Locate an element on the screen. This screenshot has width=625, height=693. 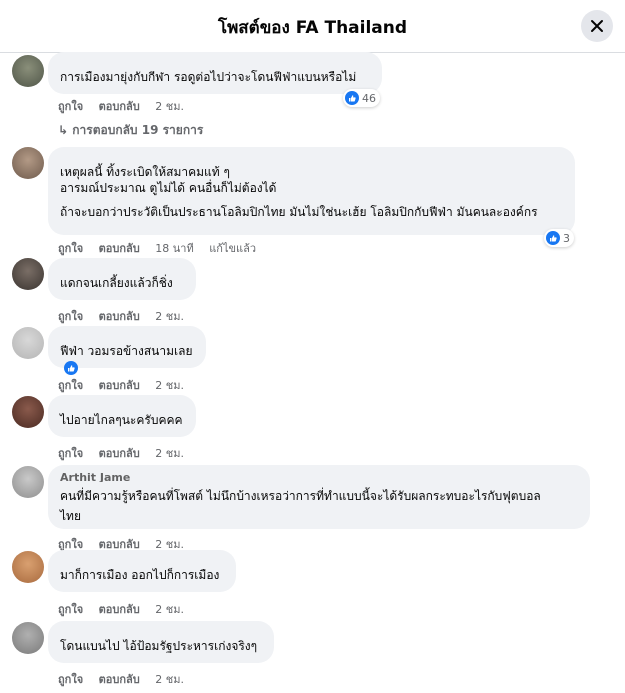
comment-bubble: โดนแบนไป ไอ้ป้อมรัฐประหารเก่งจริงๆ is located at coordinates (161, 642).